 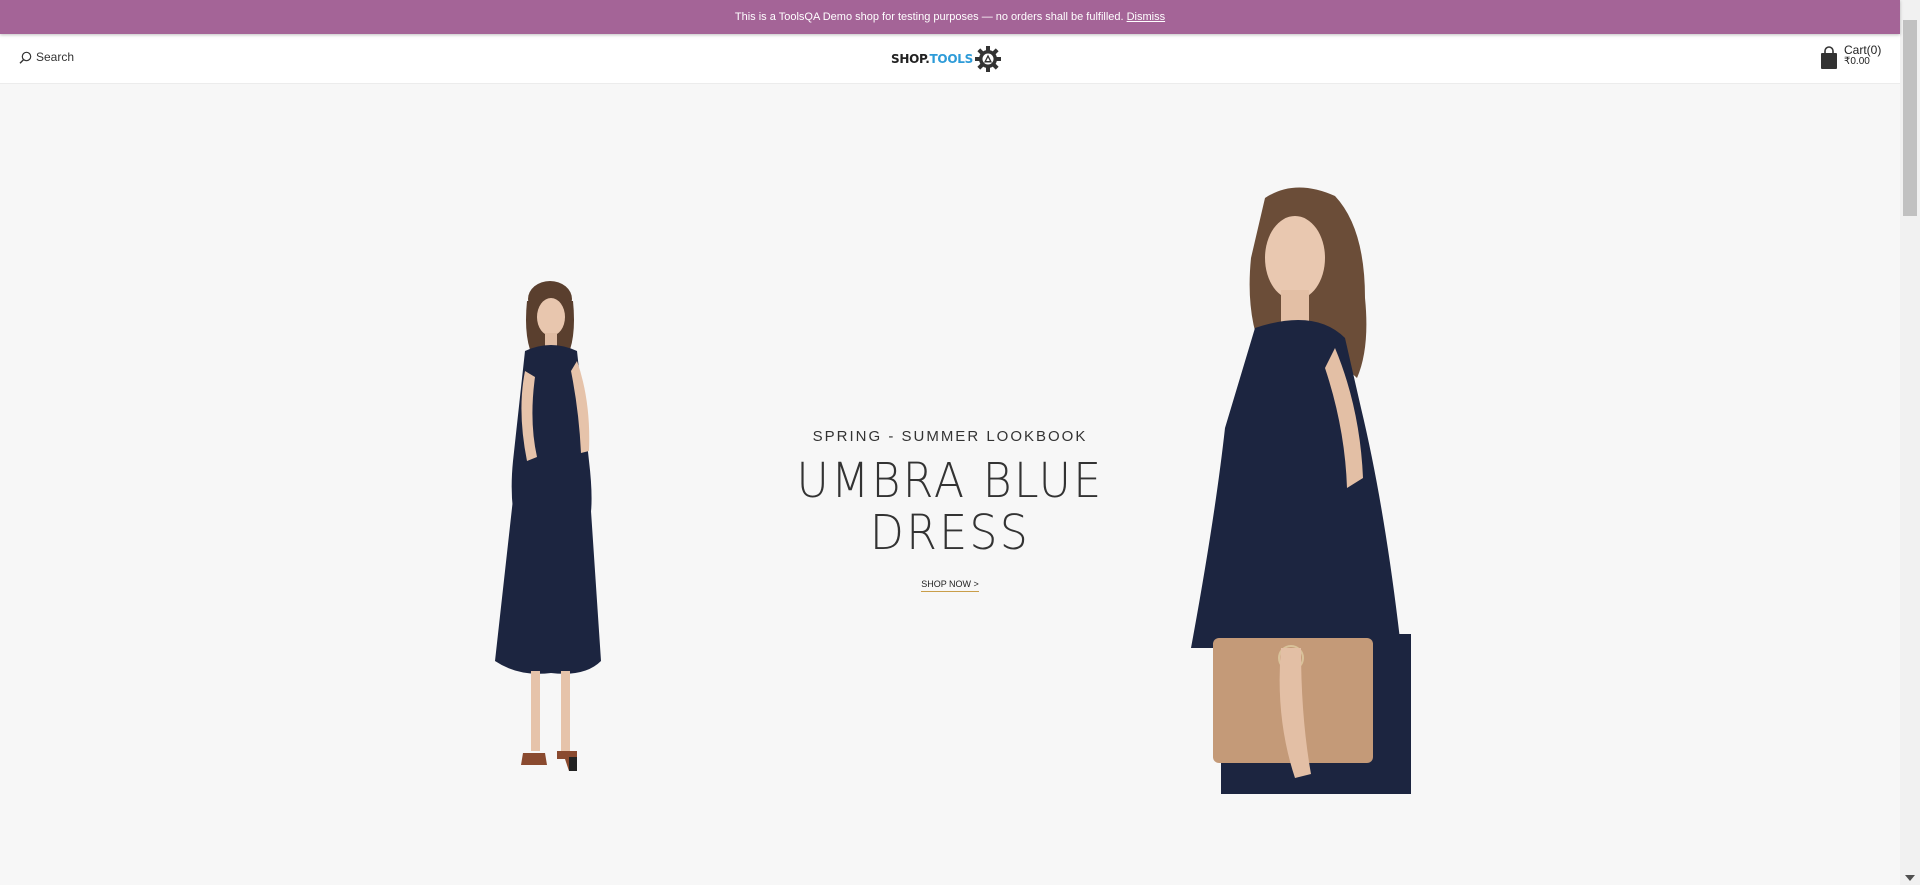 What do you see at coordinates (910, 59) in the screenshot?
I see `logo-text-shop: SHOP.` at bounding box center [910, 59].